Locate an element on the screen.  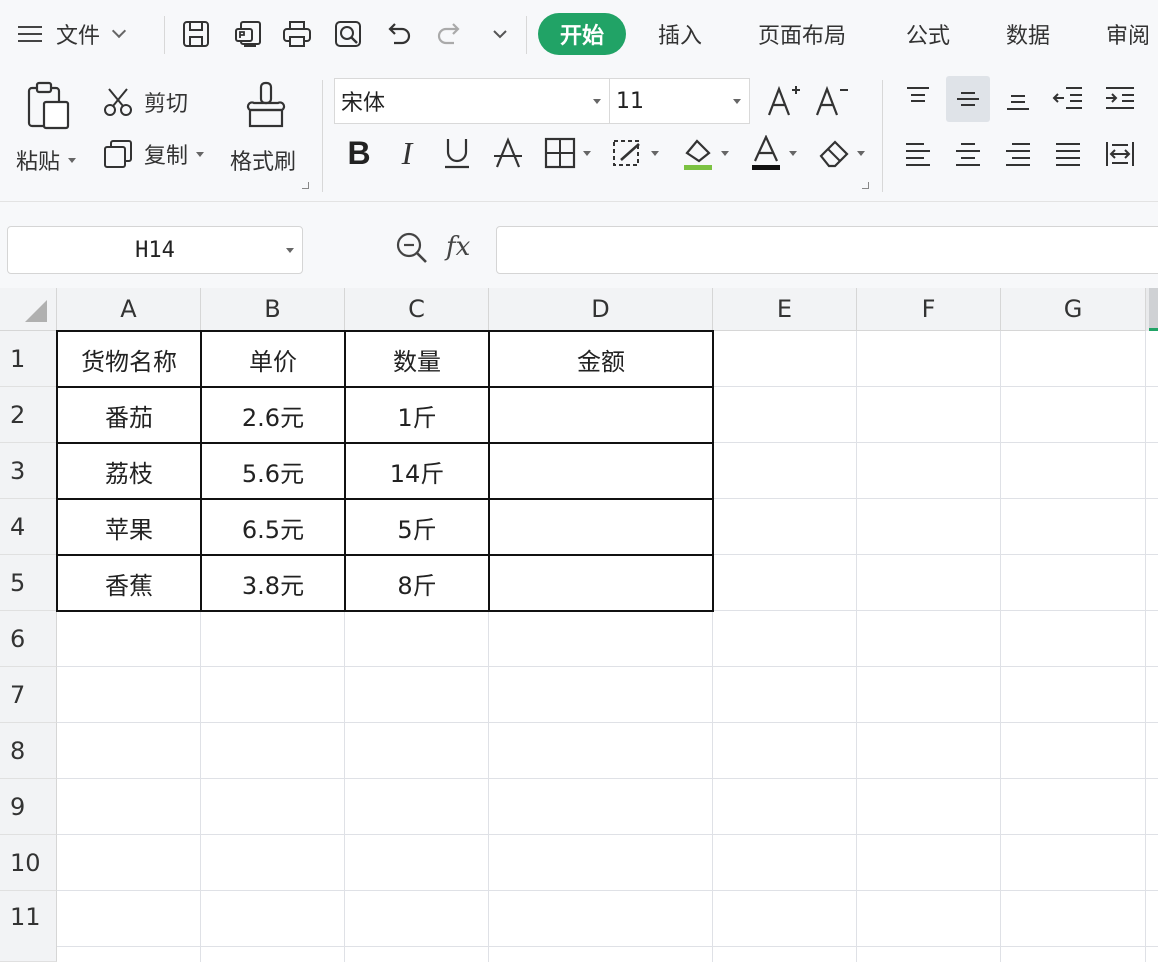
copy-button: 复制 is located at coordinates (153, 154).